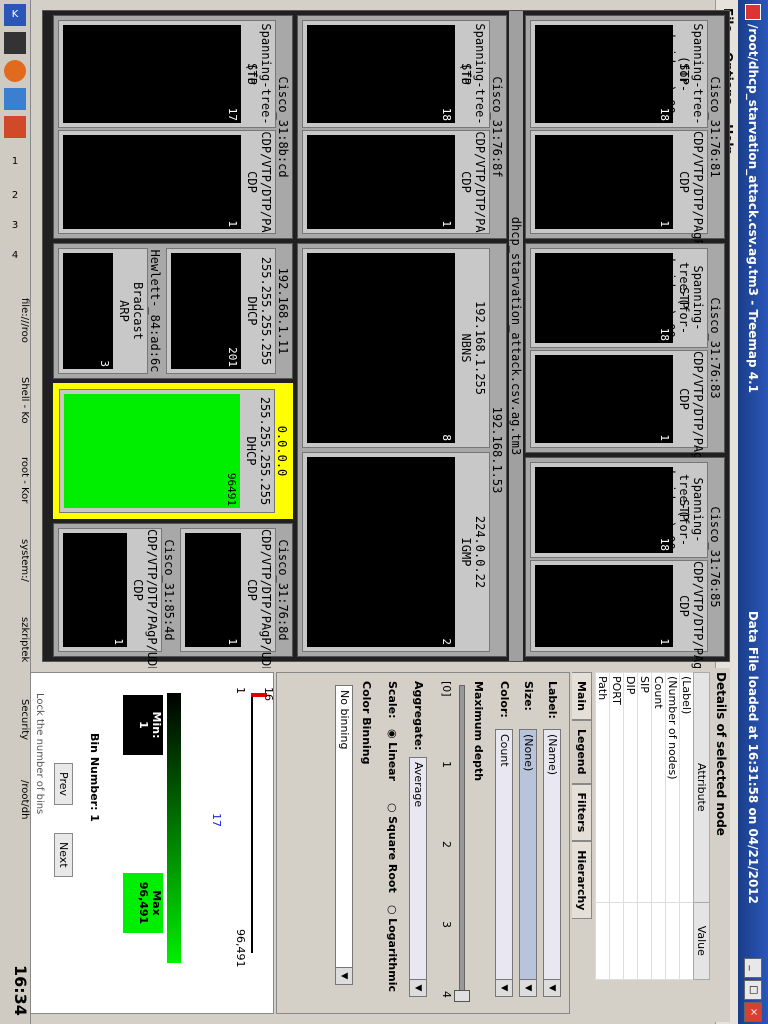 This screenshot has height=1024, width=768. Describe the element at coordinates (15, 640) in the screenshot. I see `task-szkriptek: szkriptek` at that location.